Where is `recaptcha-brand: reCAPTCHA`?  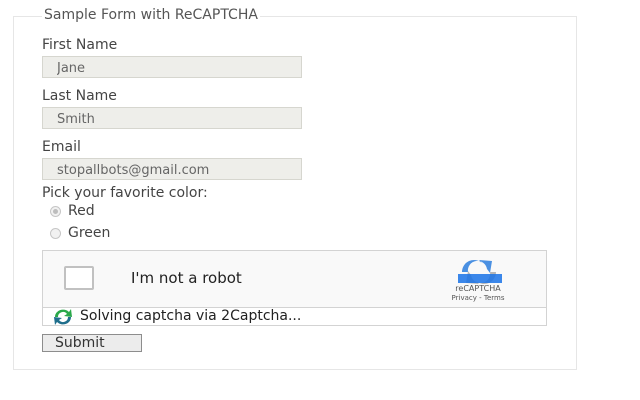 recaptcha-brand: reCAPTCHA is located at coordinates (478, 288).